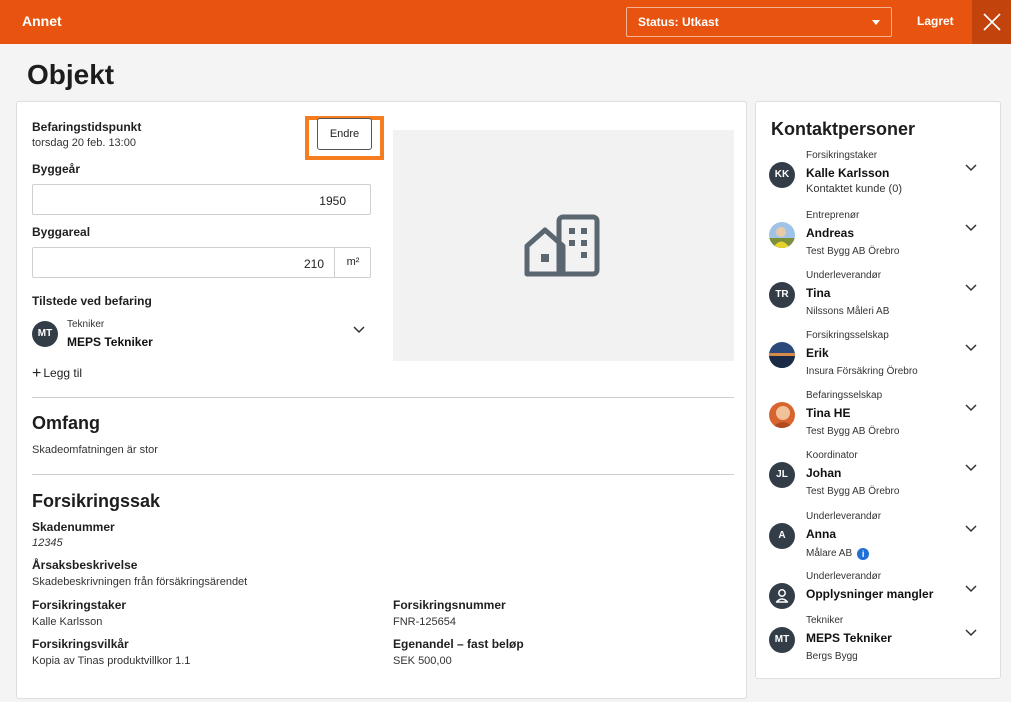 The width and height of the screenshot is (1011, 702). What do you see at coordinates (73, 527) in the screenshot?
I see `claim-number-label: Skadenummer` at bounding box center [73, 527].